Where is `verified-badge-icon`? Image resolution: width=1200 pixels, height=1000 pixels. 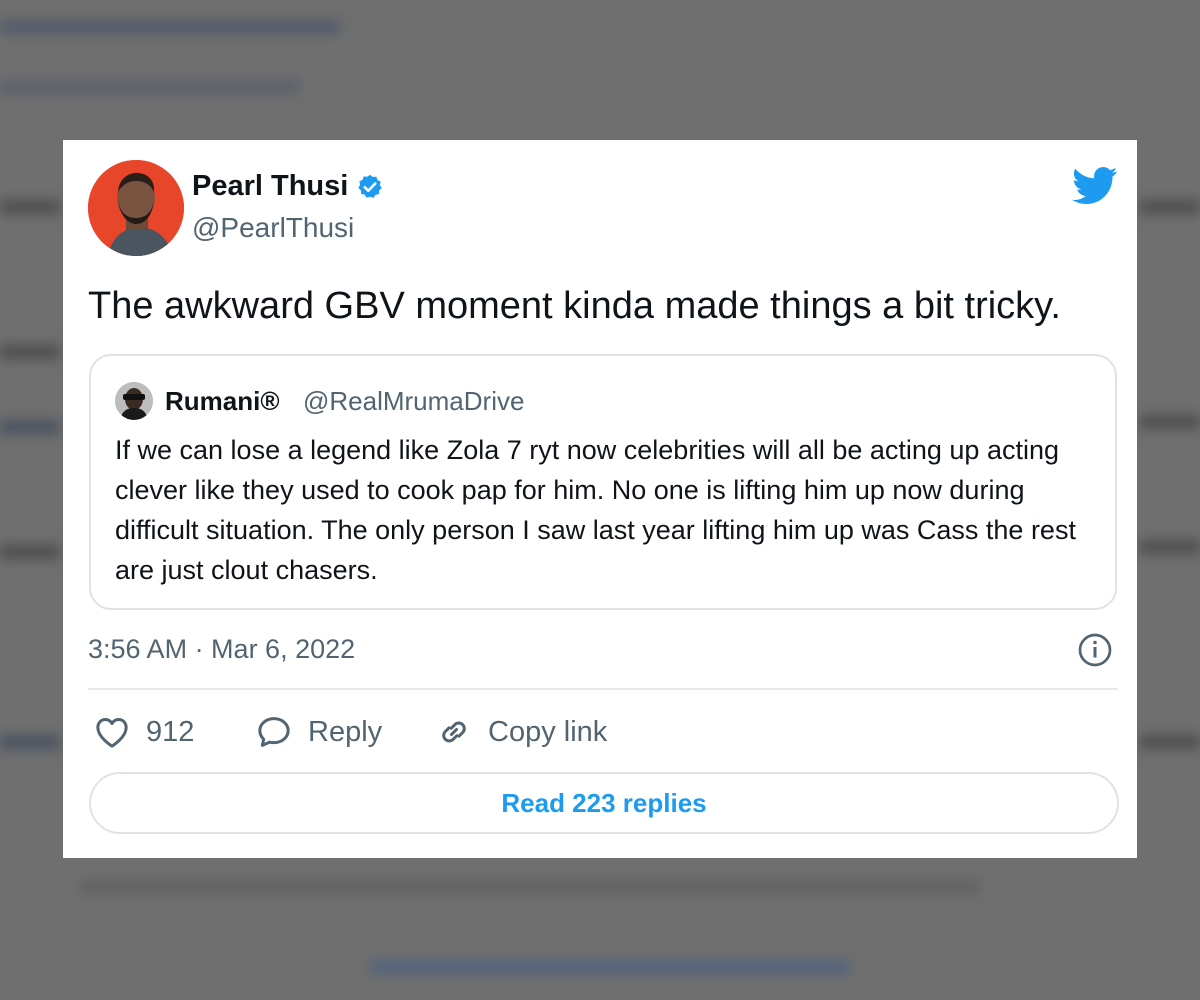
verified-badge-icon is located at coordinates (370, 186).